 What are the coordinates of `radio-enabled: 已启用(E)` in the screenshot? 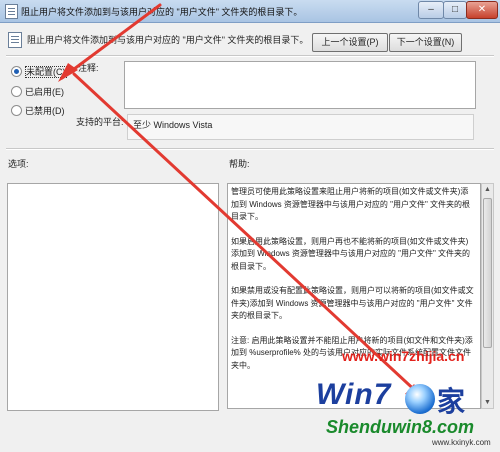 It's located at (37, 91).